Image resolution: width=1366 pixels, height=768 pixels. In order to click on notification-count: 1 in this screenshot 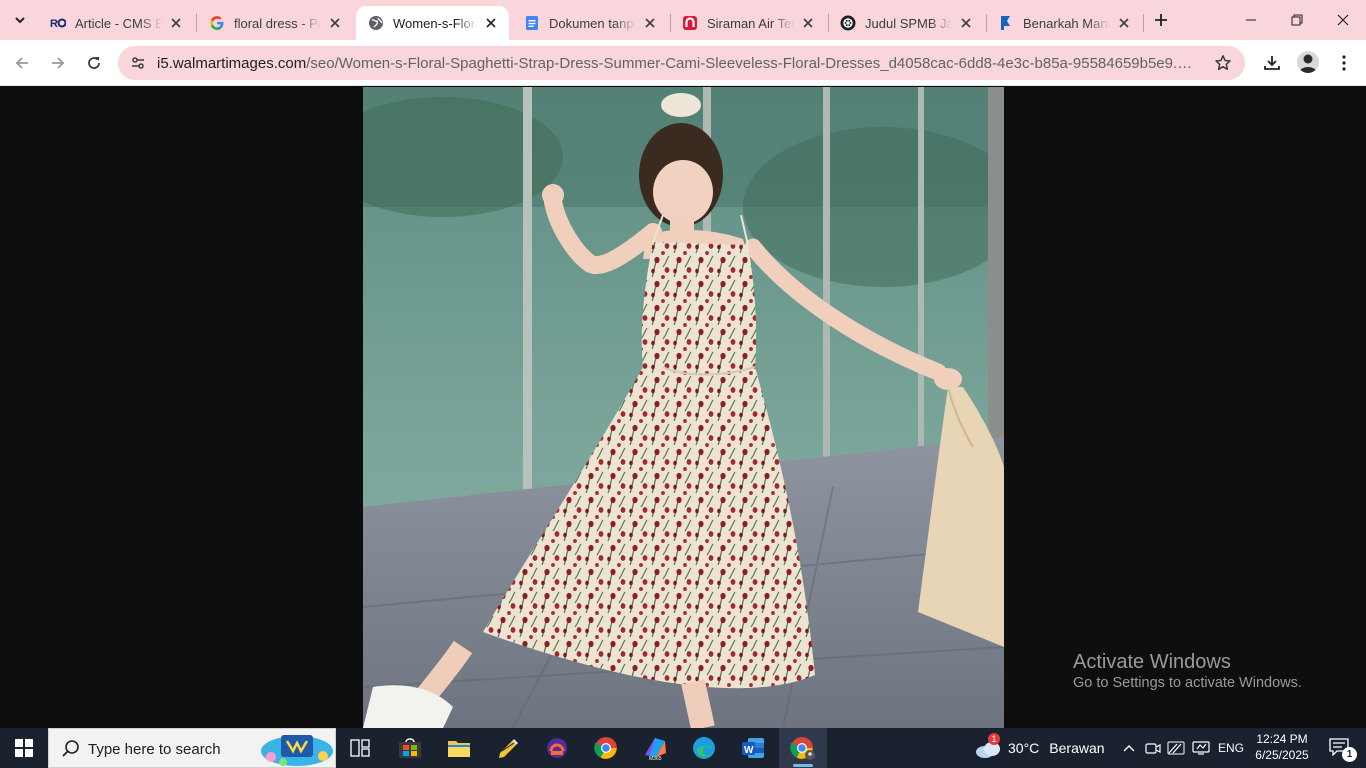, I will do `click(1349, 754)`.